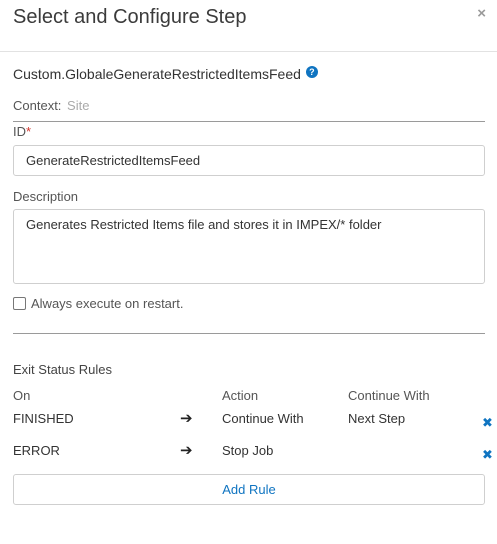  Describe the element at coordinates (19, 303) in the screenshot. I see `restart-checkbox` at that location.